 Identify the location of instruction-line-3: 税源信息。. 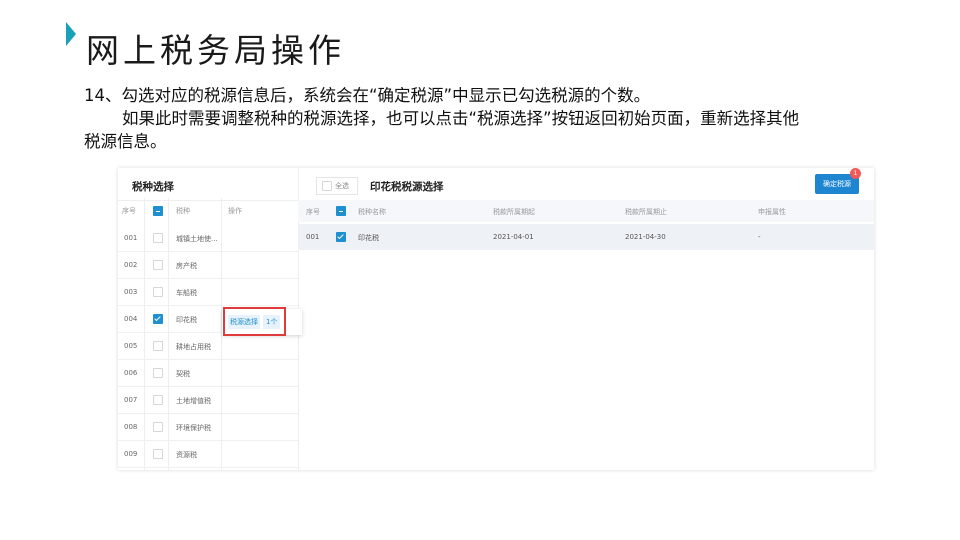
(125, 141).